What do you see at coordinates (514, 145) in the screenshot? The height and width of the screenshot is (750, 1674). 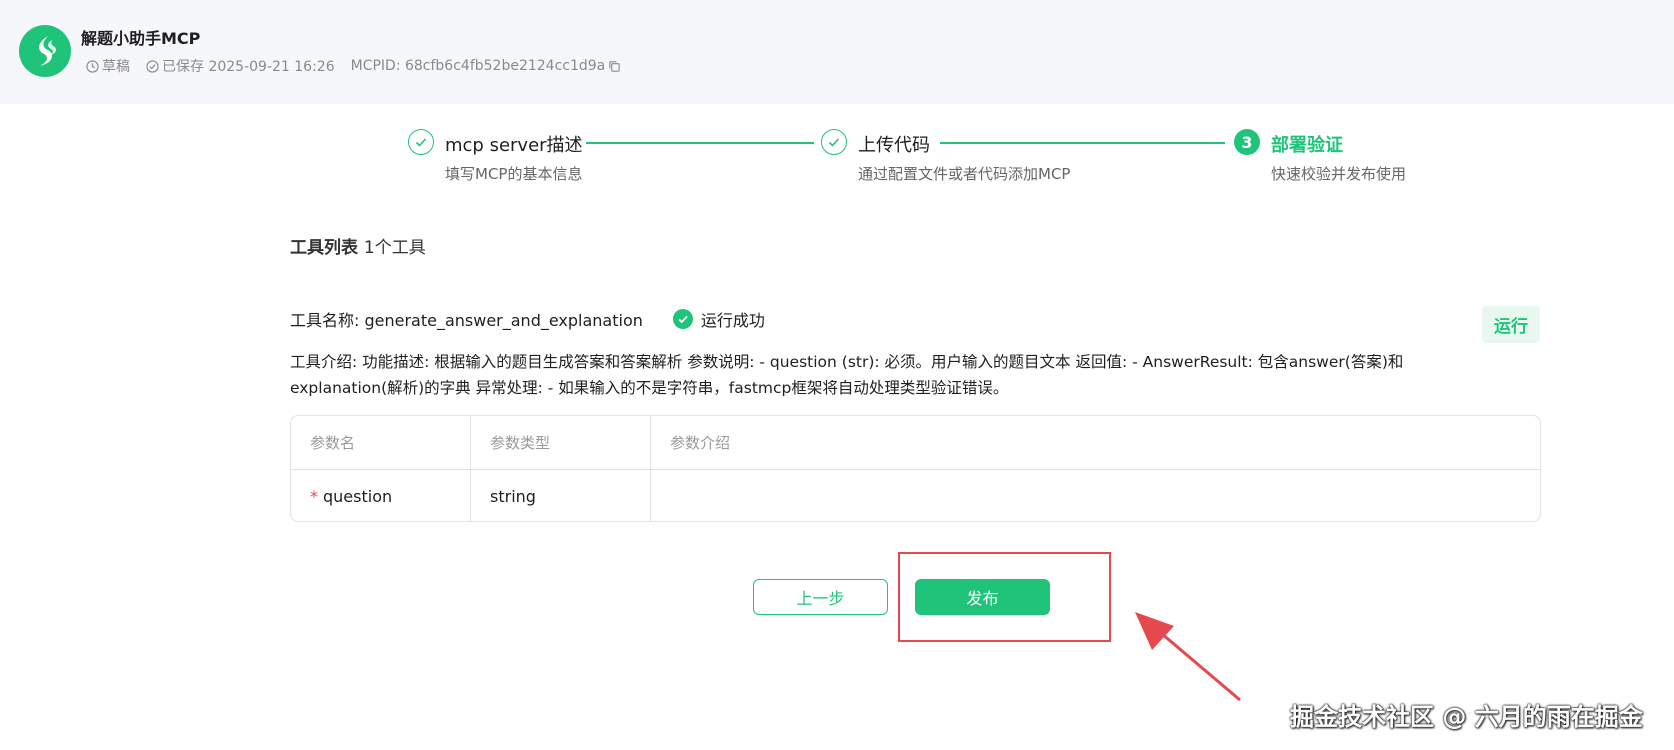 I see `step-1-title: mcp server描述` at bounding box center [514, 145].